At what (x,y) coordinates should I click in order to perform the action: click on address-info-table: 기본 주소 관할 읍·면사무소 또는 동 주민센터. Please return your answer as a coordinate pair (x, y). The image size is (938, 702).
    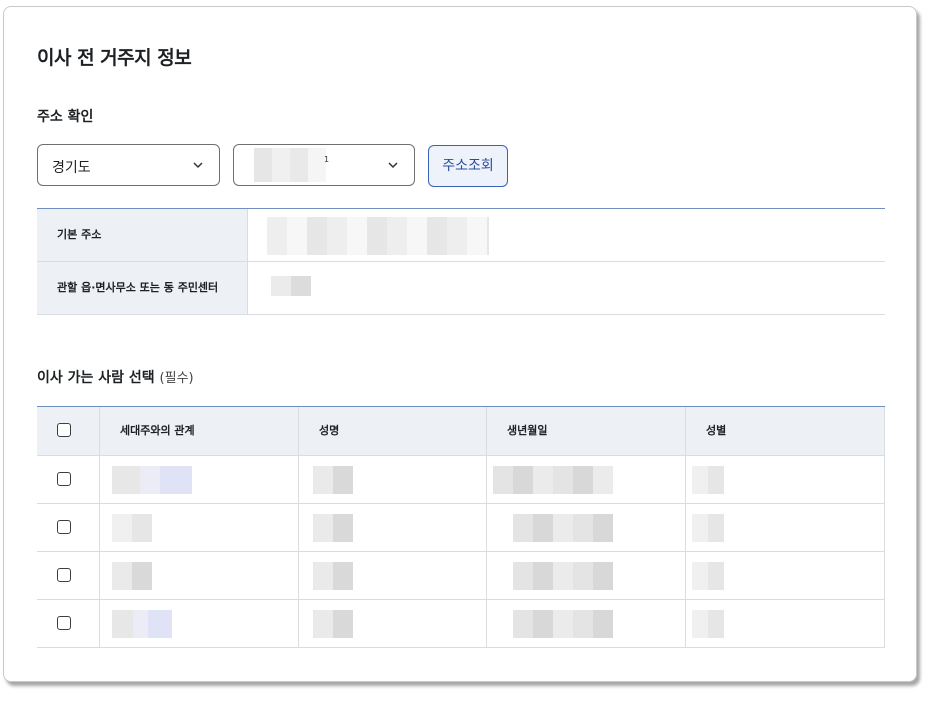
    Looking at the image, I should click on (461, 261).